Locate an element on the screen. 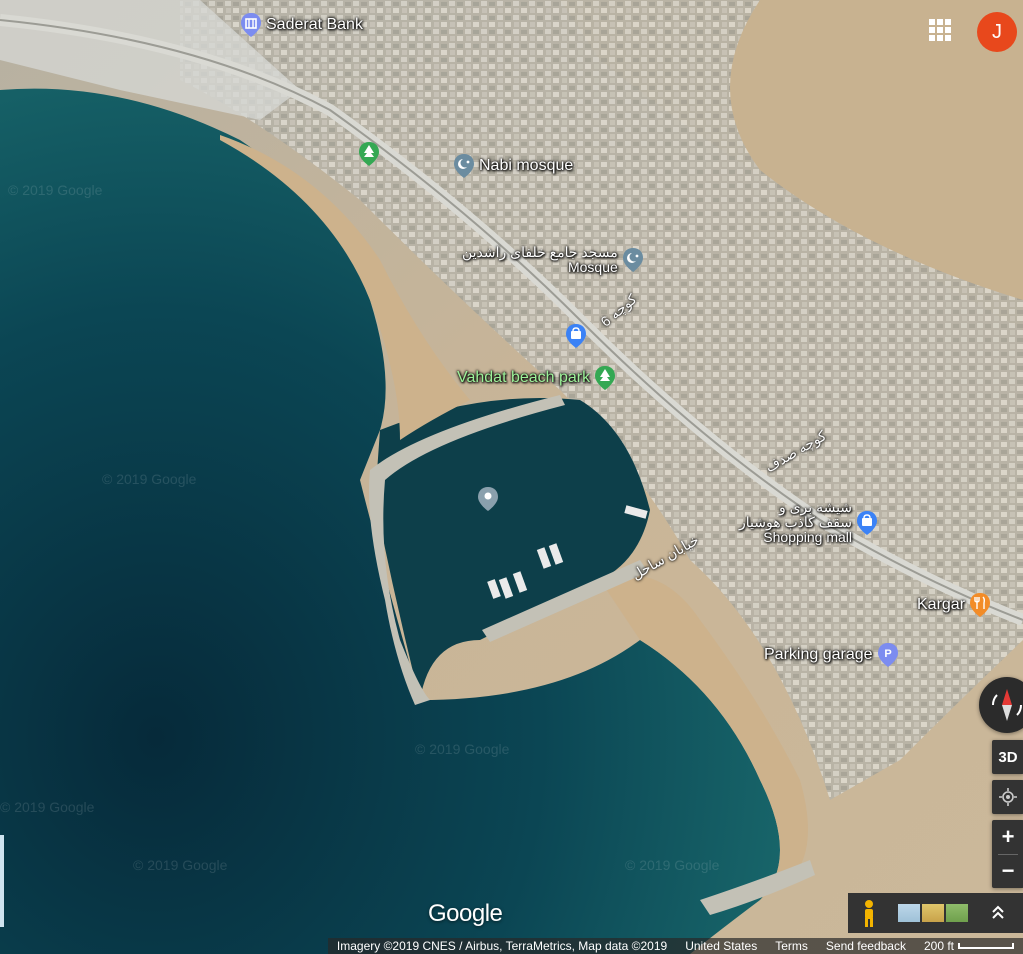  layers-bar is located at coordinates (935, 913).